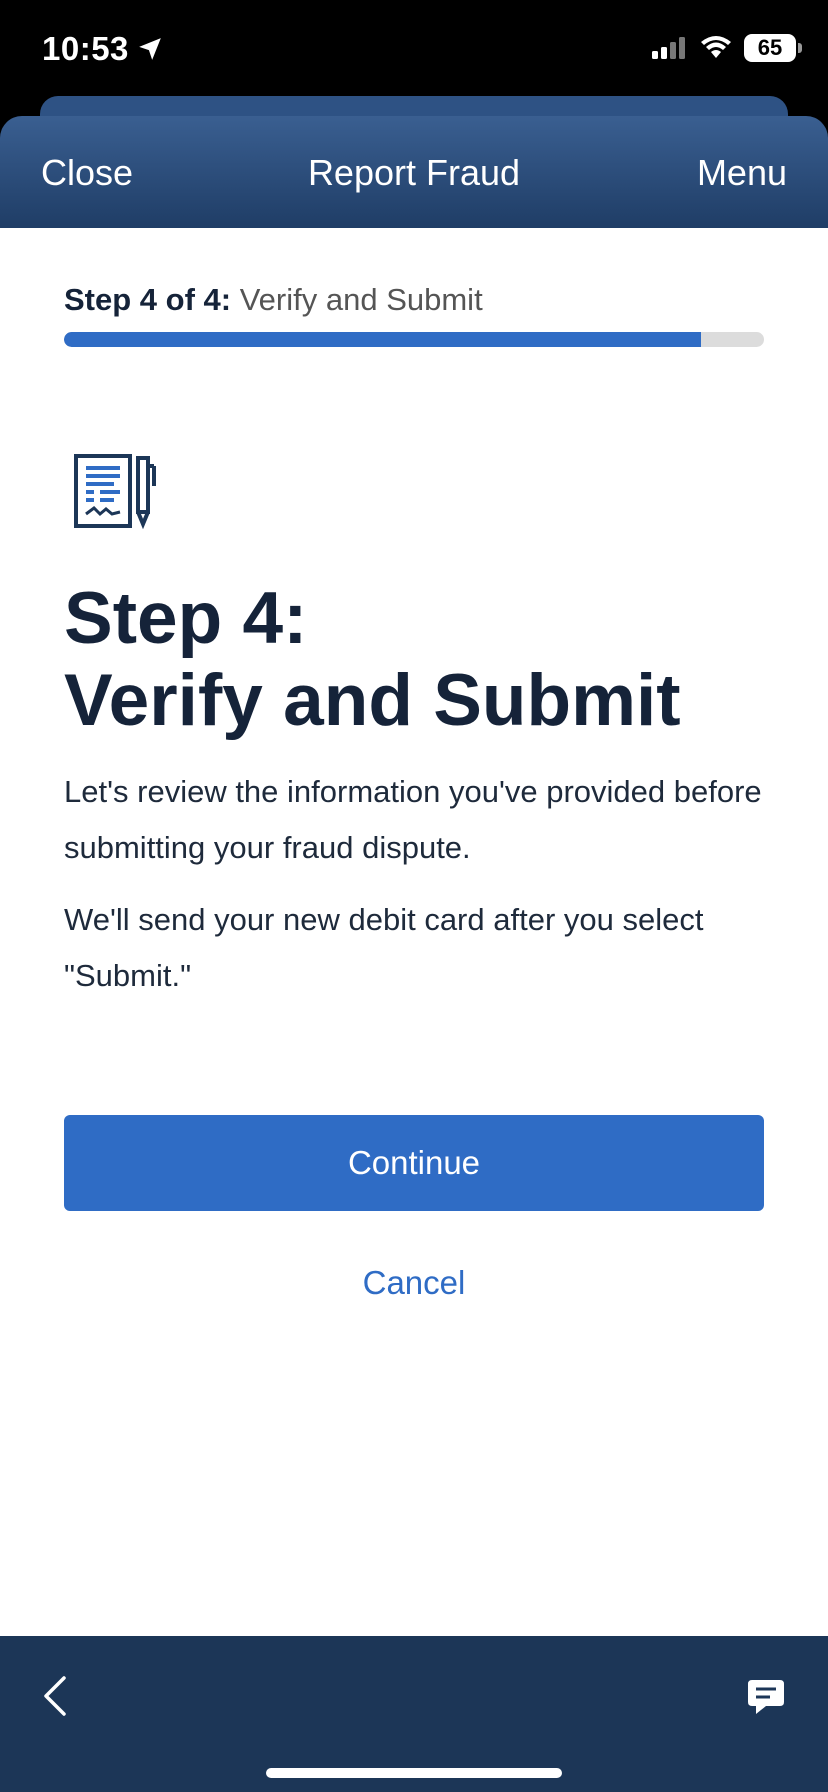 The image size is (828, 1792). Describe the element at coordinates (716, 47) in the screenshot. I see `wifi-icon` at that location.